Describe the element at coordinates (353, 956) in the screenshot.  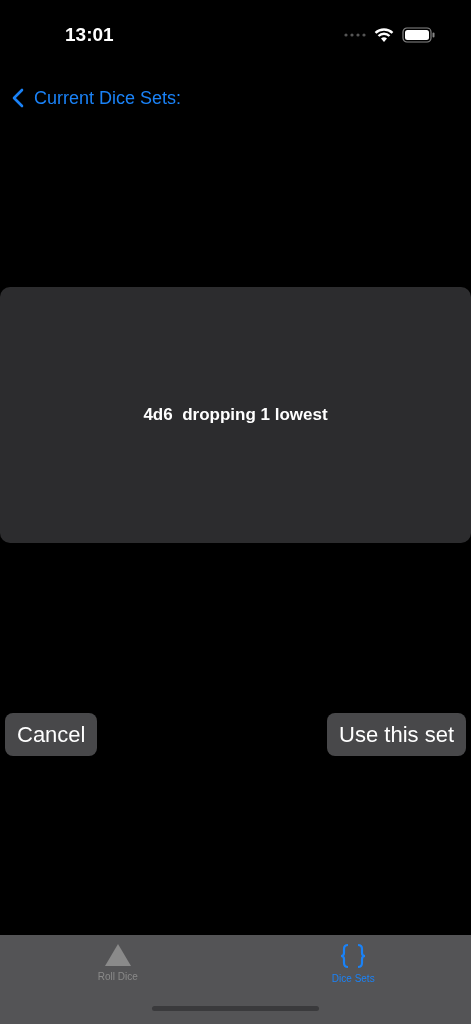
I see `braces-icon` at that location.